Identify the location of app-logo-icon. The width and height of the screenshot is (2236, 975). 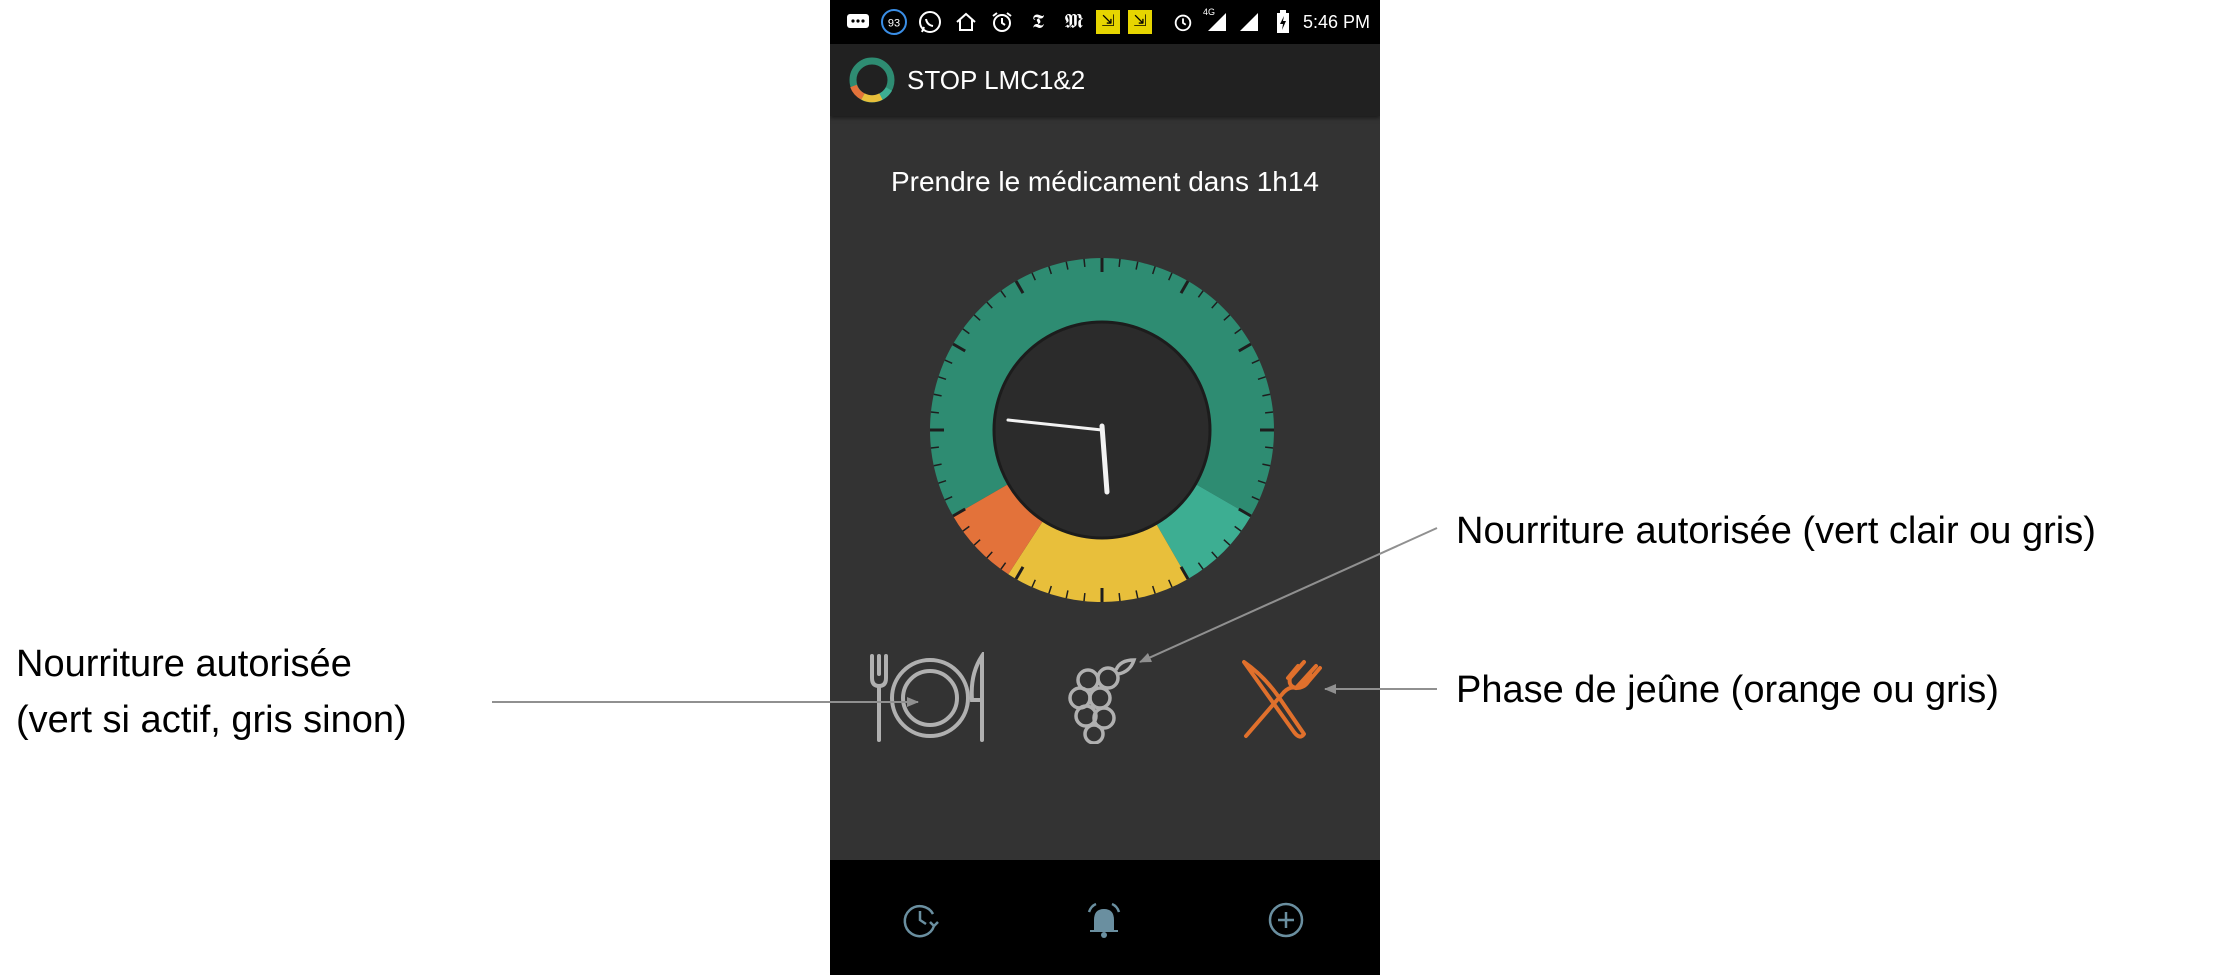
(872, 80).